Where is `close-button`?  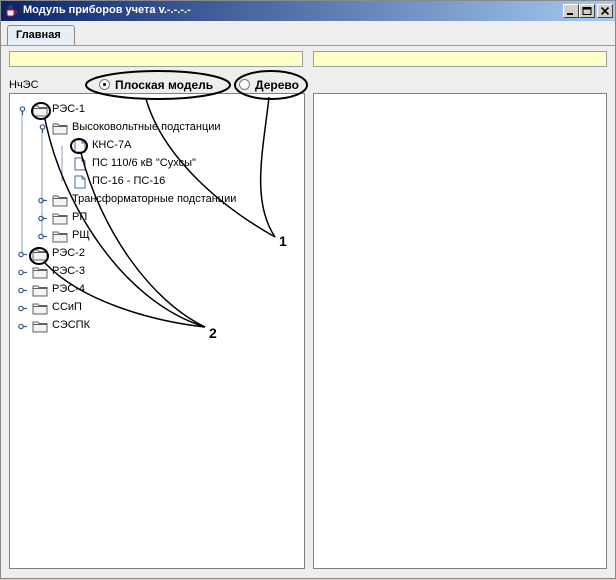
close-button is located at coordinates (605, 11).